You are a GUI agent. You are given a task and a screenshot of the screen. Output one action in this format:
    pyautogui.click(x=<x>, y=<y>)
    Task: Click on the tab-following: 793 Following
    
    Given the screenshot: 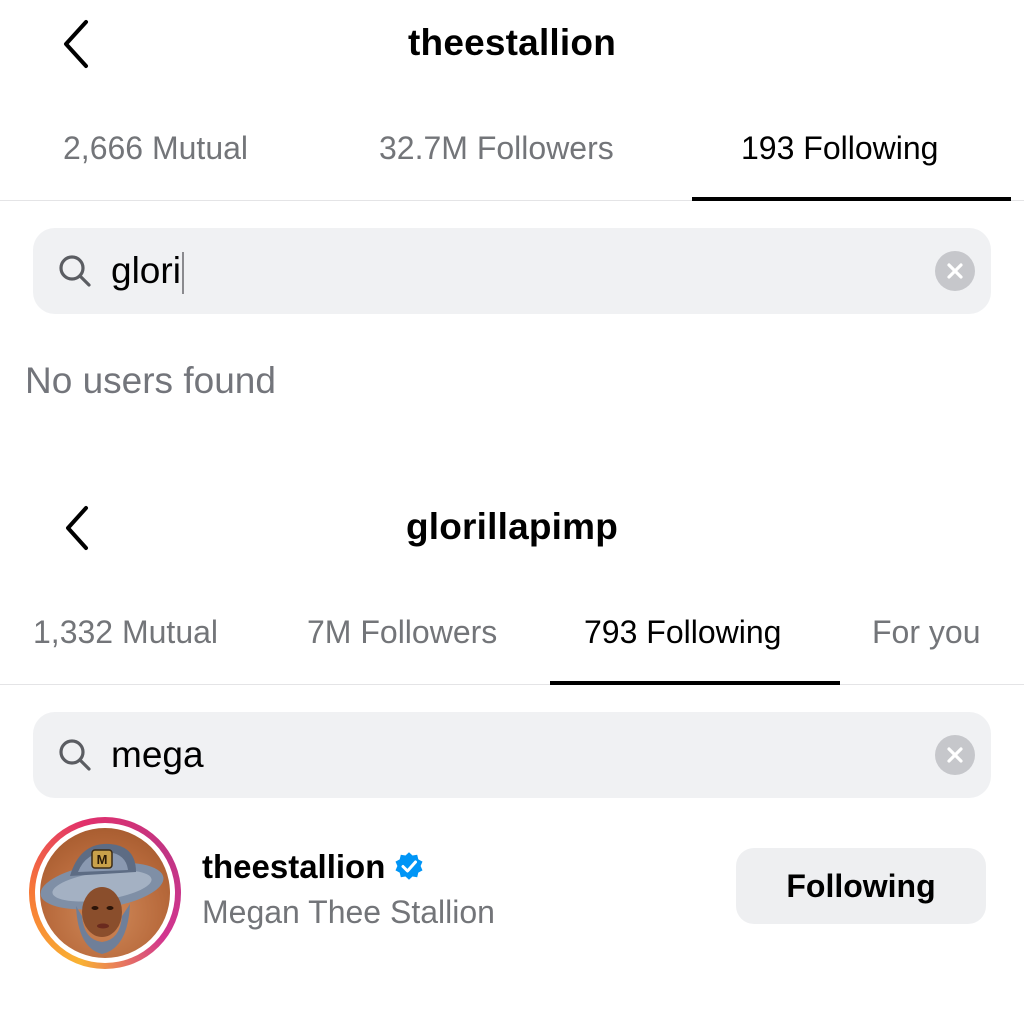 What is the action you would take?
    pyautogui.click(x=682, y=632)
    